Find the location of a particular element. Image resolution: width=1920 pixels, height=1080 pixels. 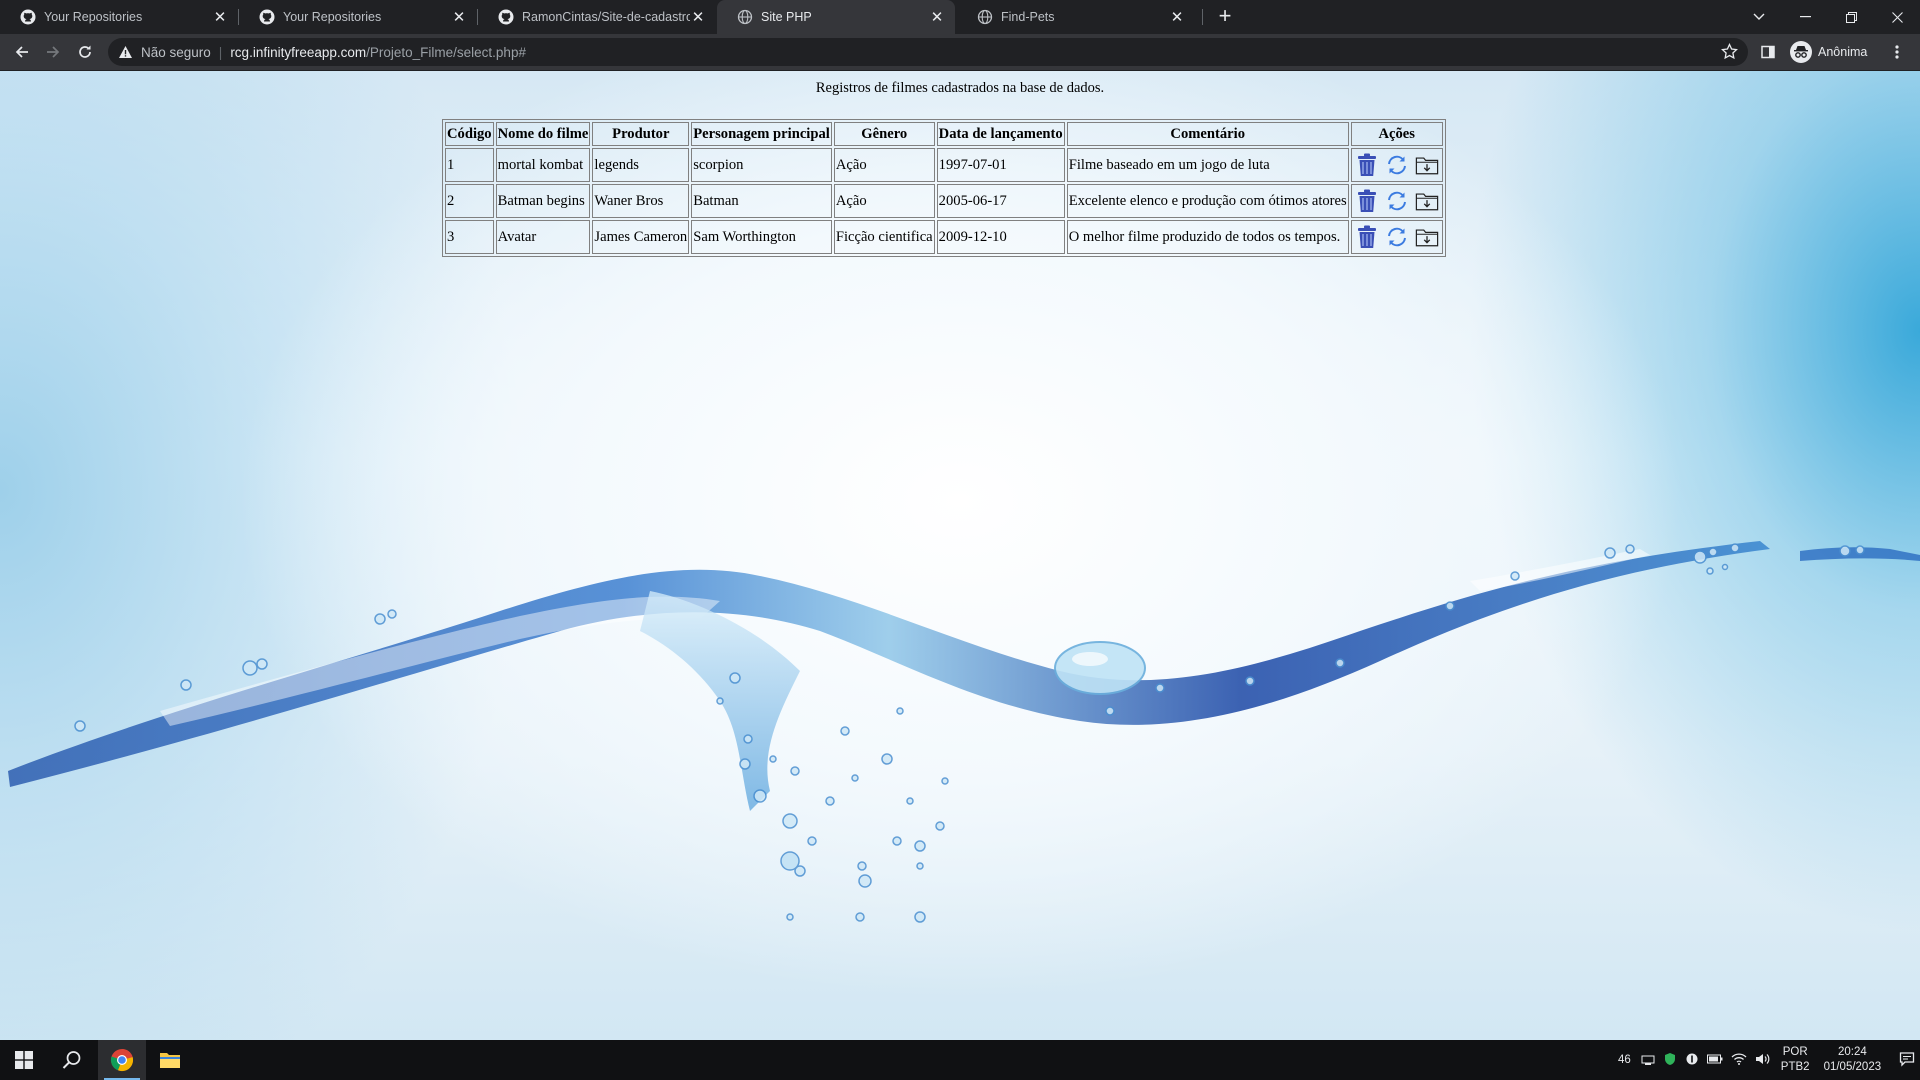

header-nome-do-filme: Nome do filme is located at coordinates (543, 134).